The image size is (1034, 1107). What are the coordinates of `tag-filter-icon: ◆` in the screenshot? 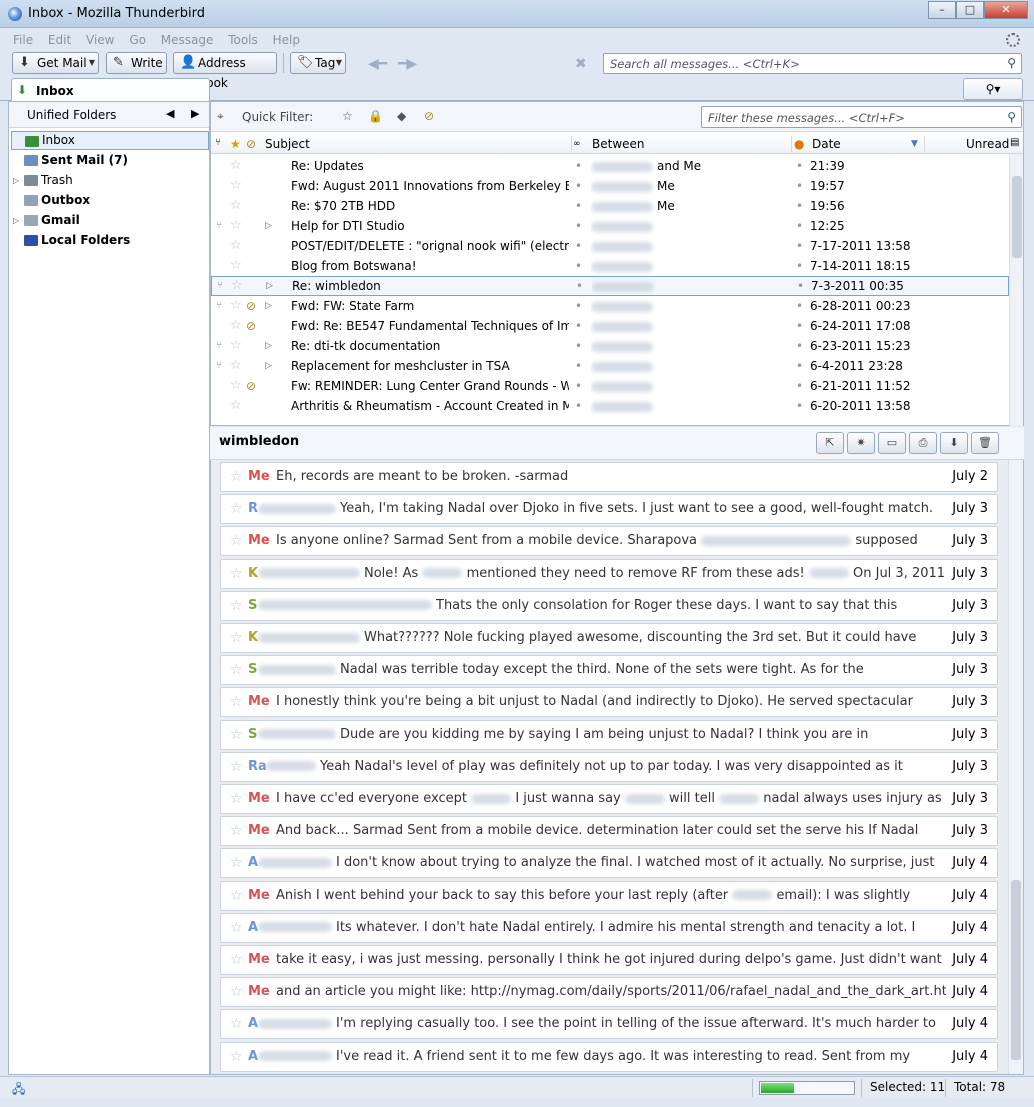 It's located at (401, 116).